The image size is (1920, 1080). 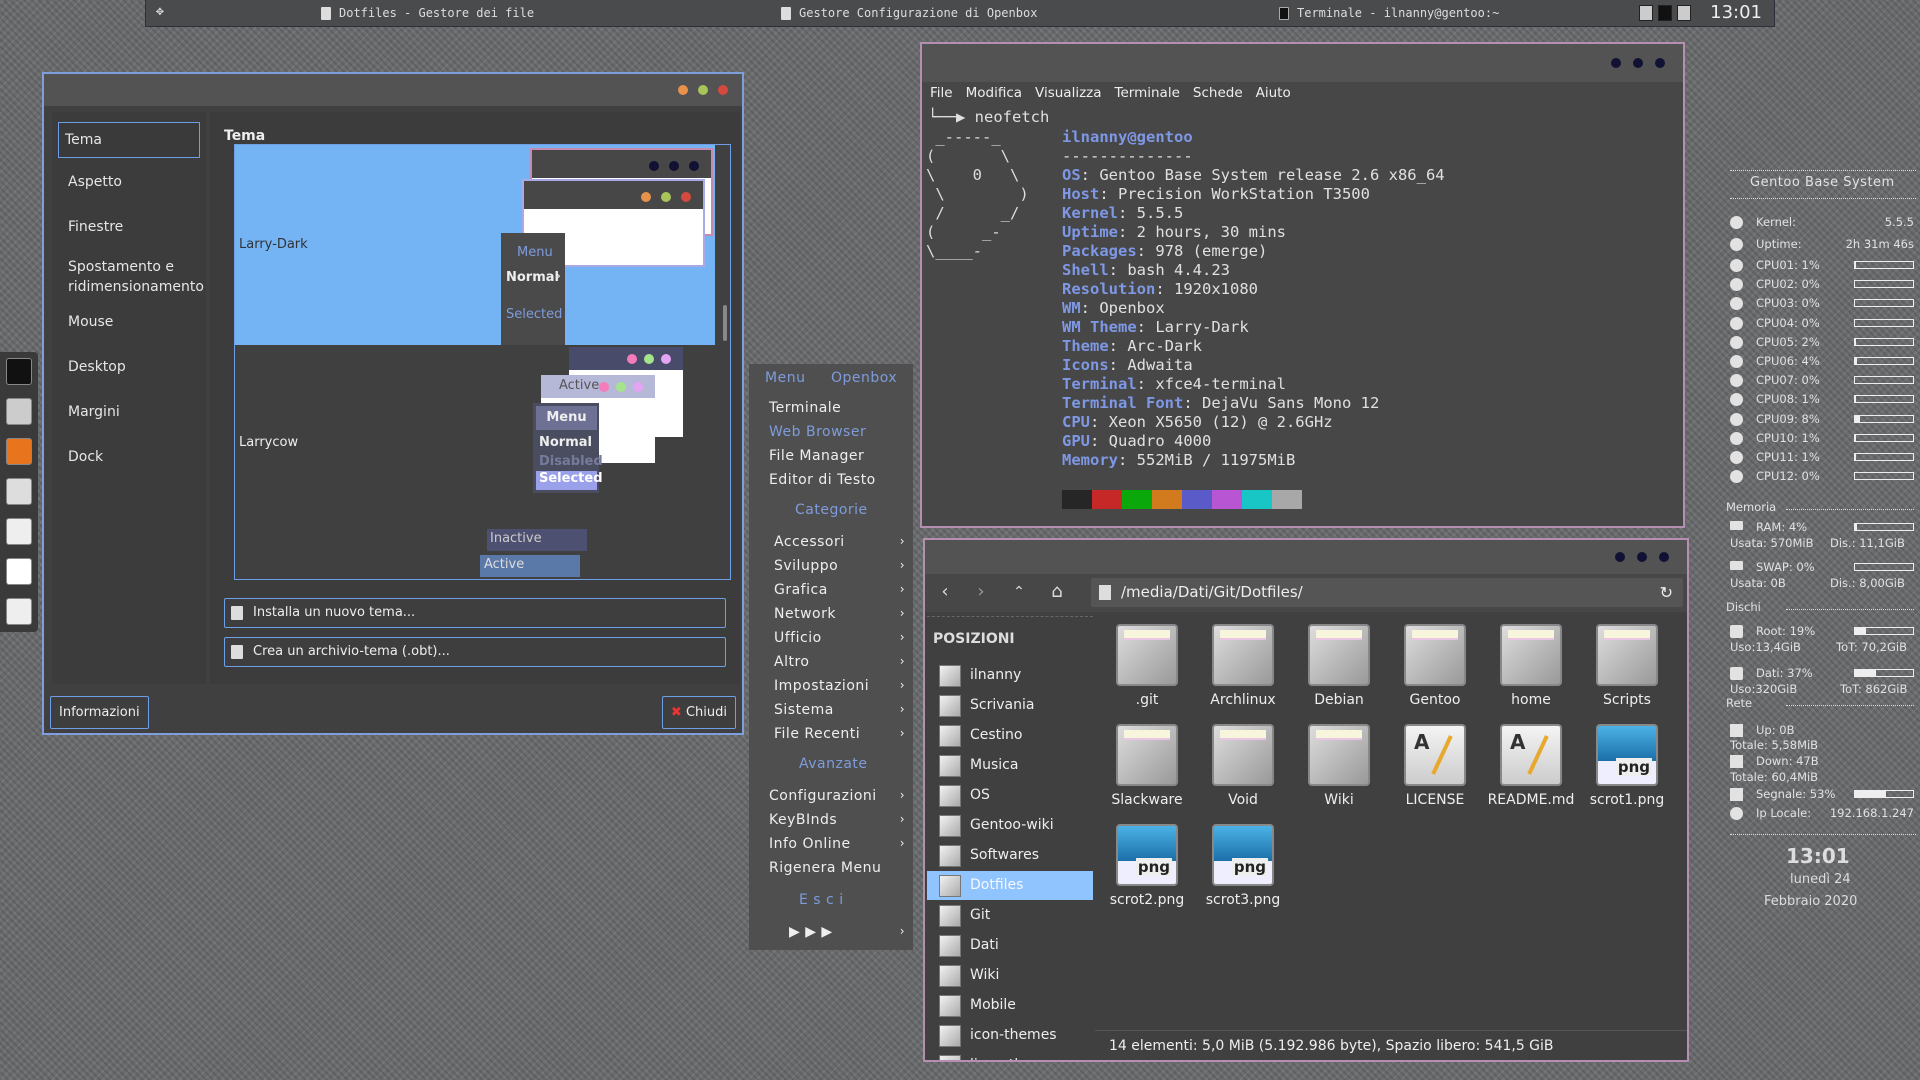 What do you see at coordinates (1010, 975) in the screenshot?
I see `place-item: Wiki` at bounding box center [1010, 975].